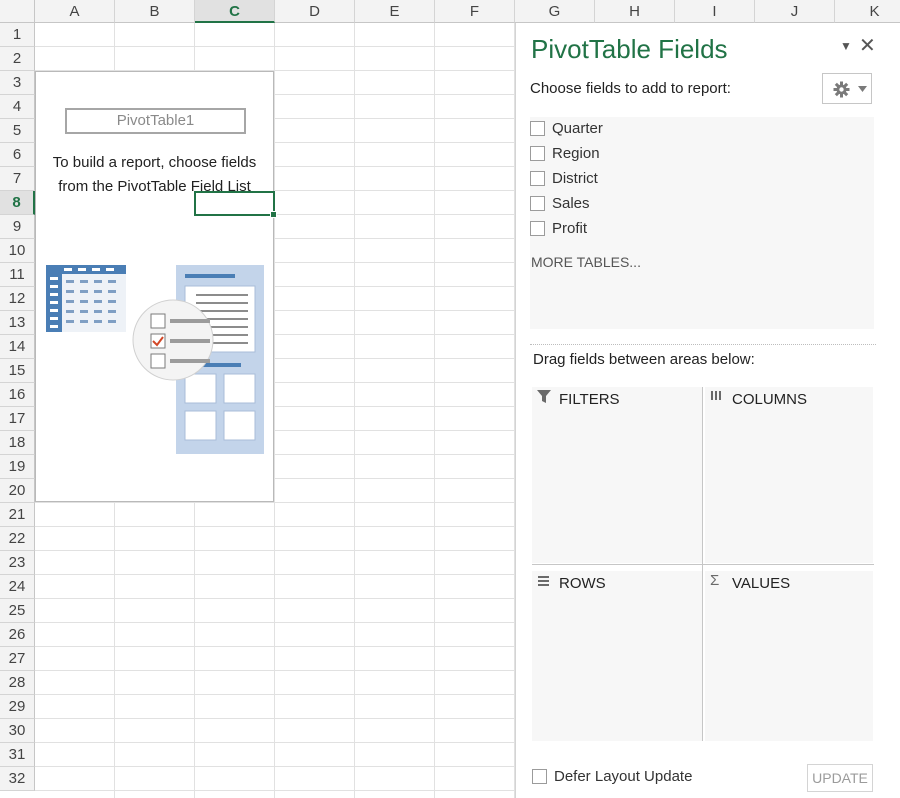 Image resolution: width=900 pixels, height=798 pixels. Describe the element at coordinates (235, 204) in the screenshot. I see `active-cell-c8` at that location.